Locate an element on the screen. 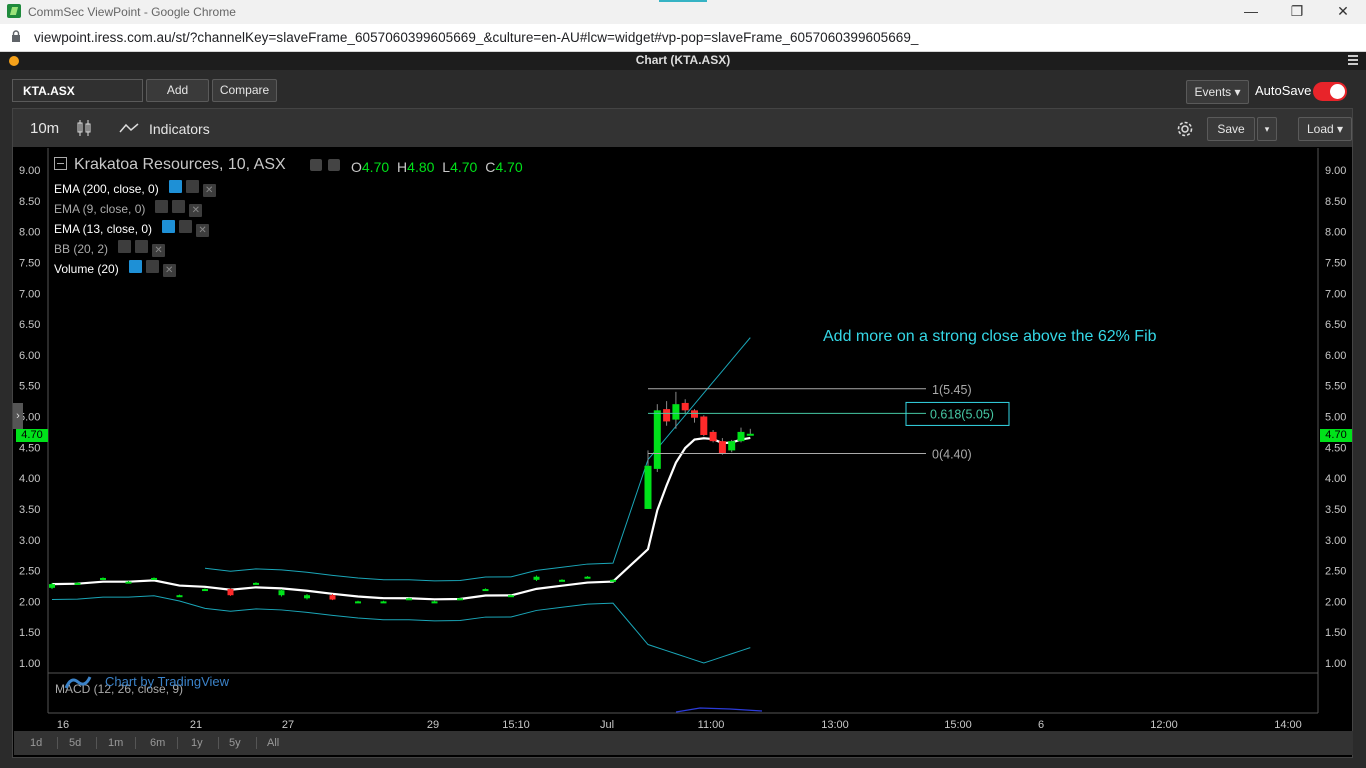 Image resolution: width=1366 pixels, height=768 pixels. side-panel-handle: › is located at coordinates (18, 416).